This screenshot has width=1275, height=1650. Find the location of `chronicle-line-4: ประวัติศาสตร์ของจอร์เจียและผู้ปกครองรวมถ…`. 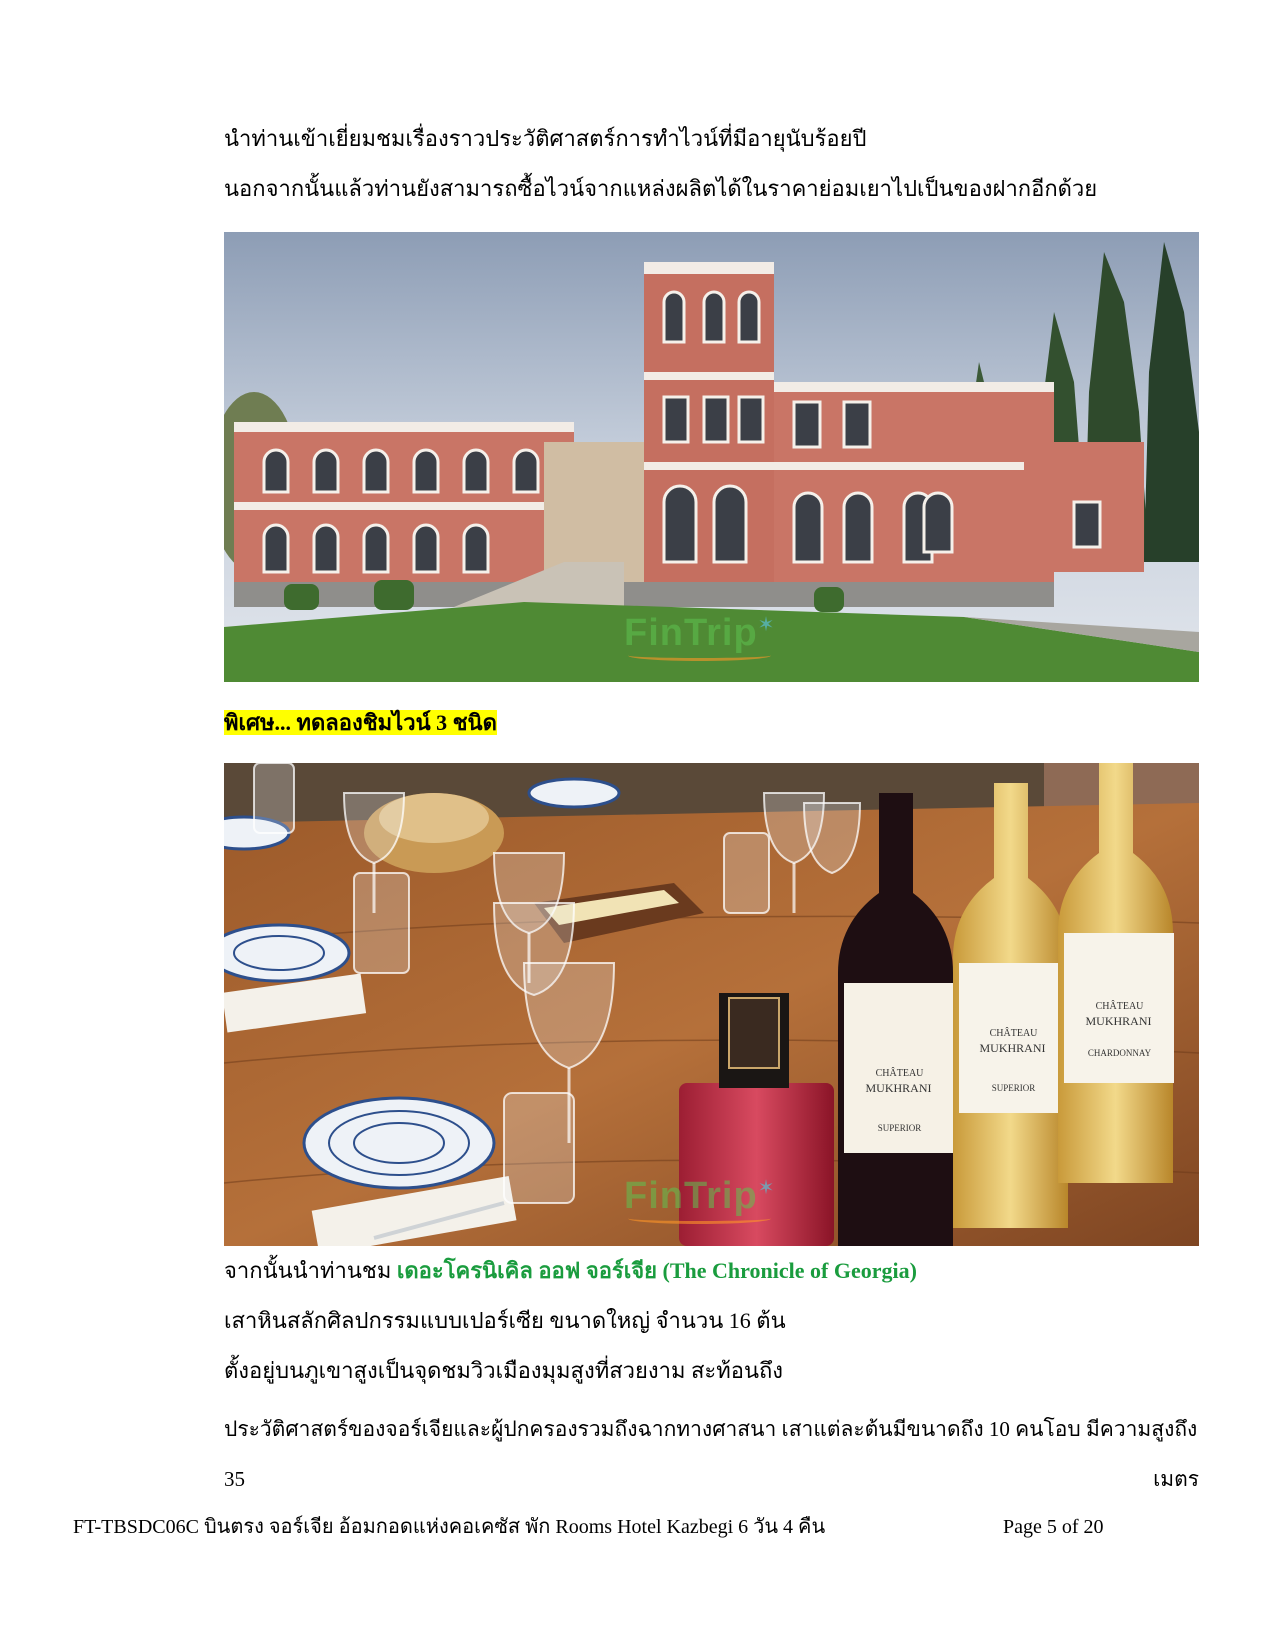

chronicle-line-4: ประวัติศาสตร์ของจอร์เจียและผู้ปกครองรวมถ… is located at coordinates (711, 1429).